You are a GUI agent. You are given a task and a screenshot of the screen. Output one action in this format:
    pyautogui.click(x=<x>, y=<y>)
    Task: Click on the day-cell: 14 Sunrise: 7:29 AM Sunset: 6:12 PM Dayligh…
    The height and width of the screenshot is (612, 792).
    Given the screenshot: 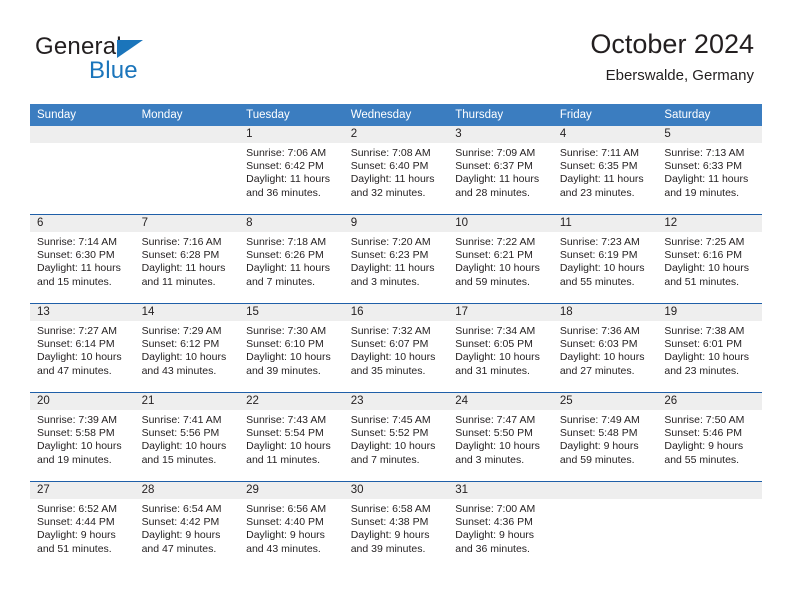 What is the action you would take?
    pyautogui.click(x=187, y=348)
    